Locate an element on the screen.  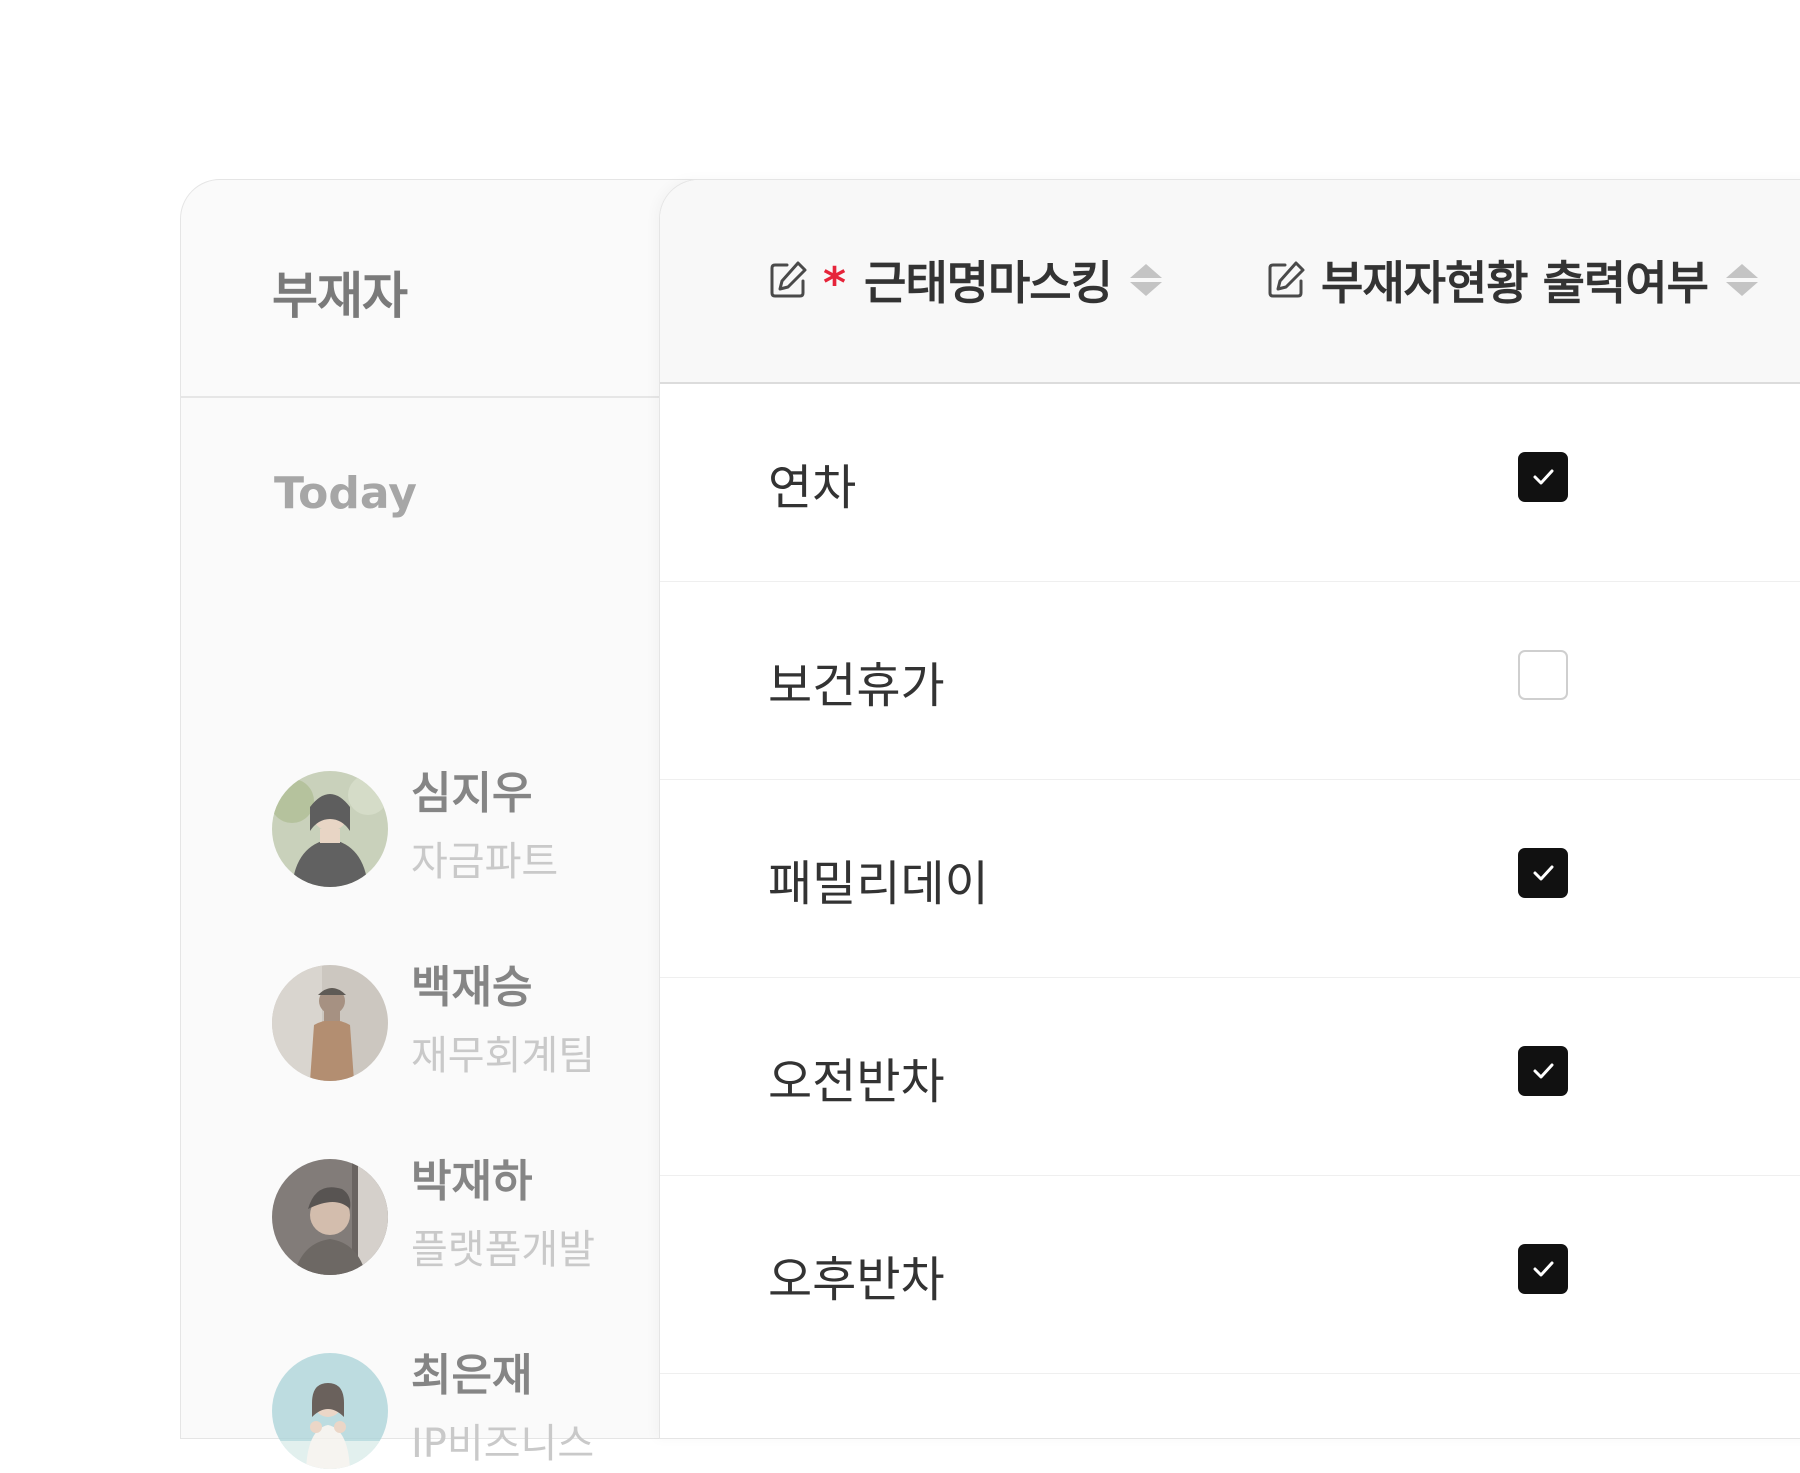
table-row: 패밀리데이 is located at coordinates (1230, 879).